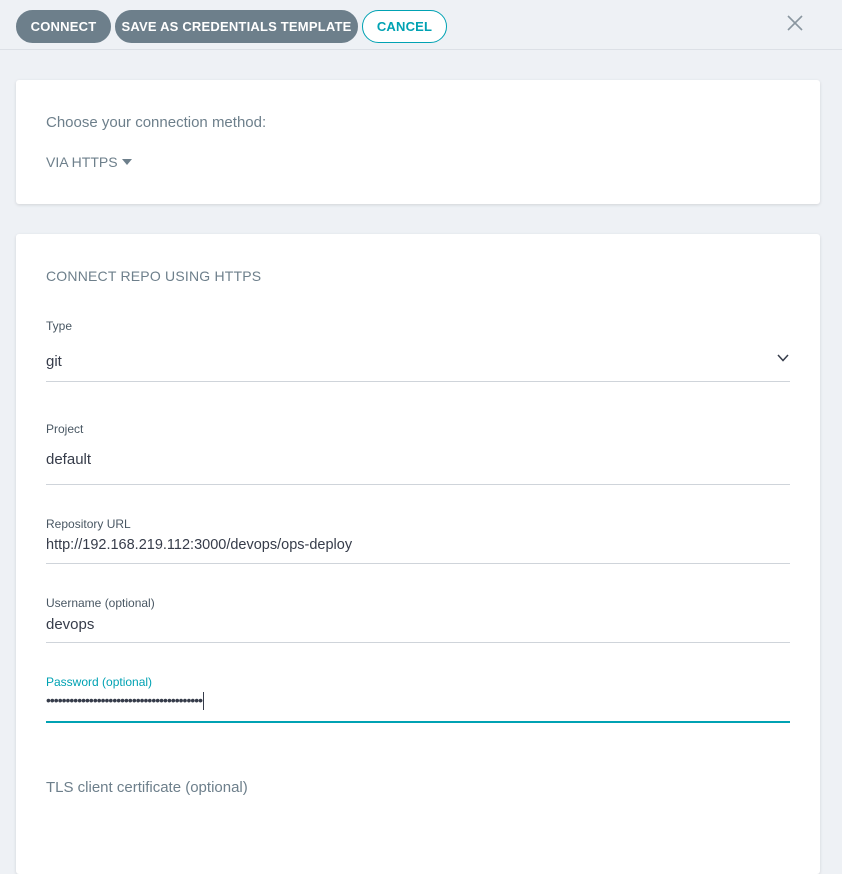 The height and width of the screenshot is (874, 842). I want to click on repository-url-underline, so click(418, 563).